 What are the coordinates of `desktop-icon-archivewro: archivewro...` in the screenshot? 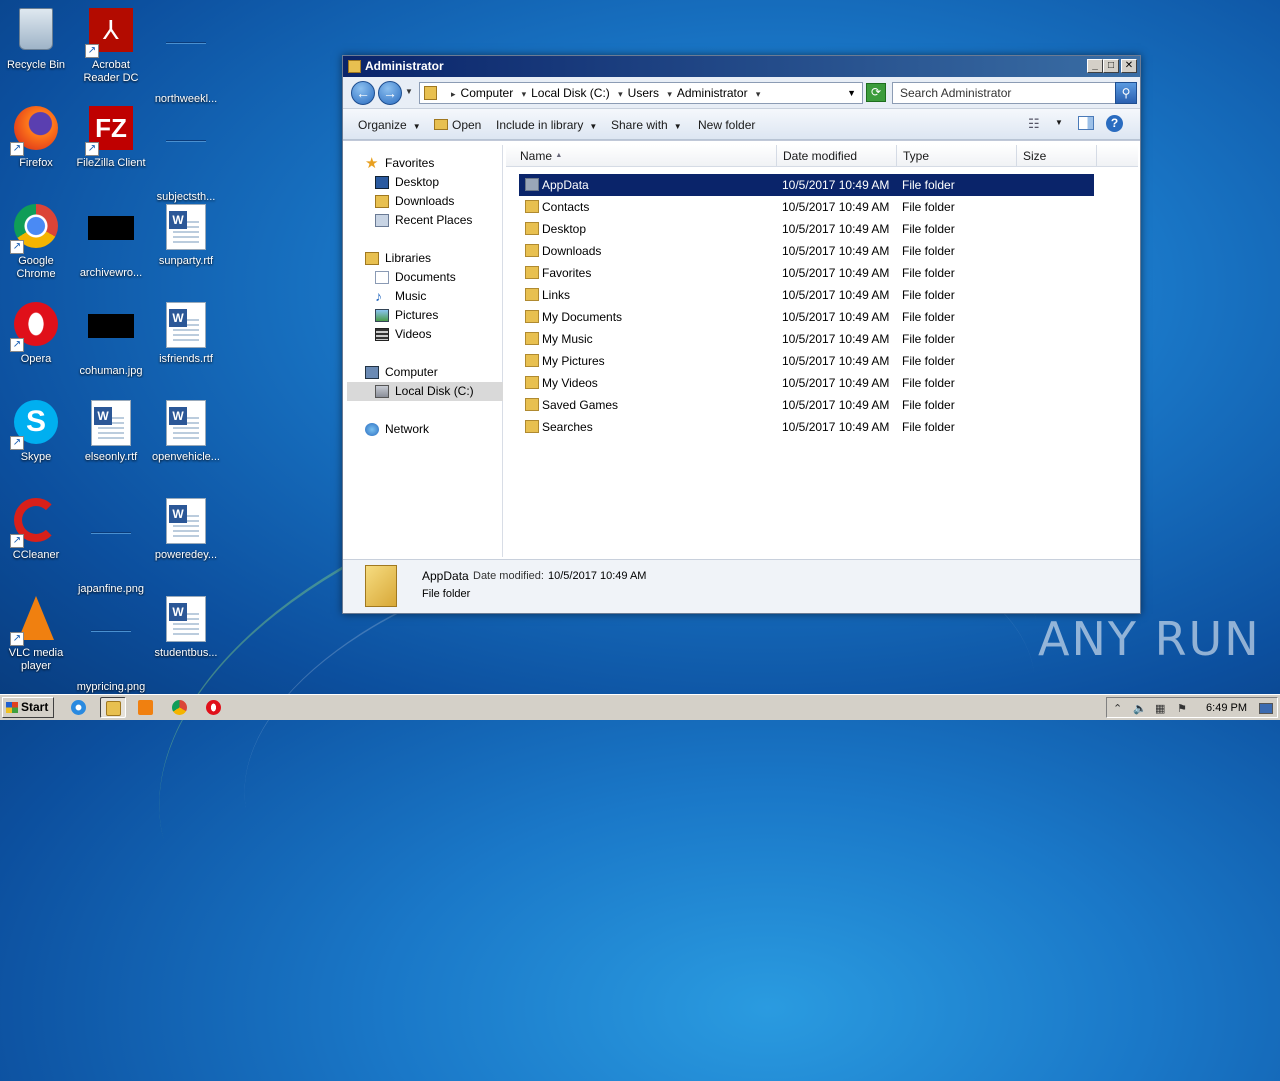 It's located at (111, 242).